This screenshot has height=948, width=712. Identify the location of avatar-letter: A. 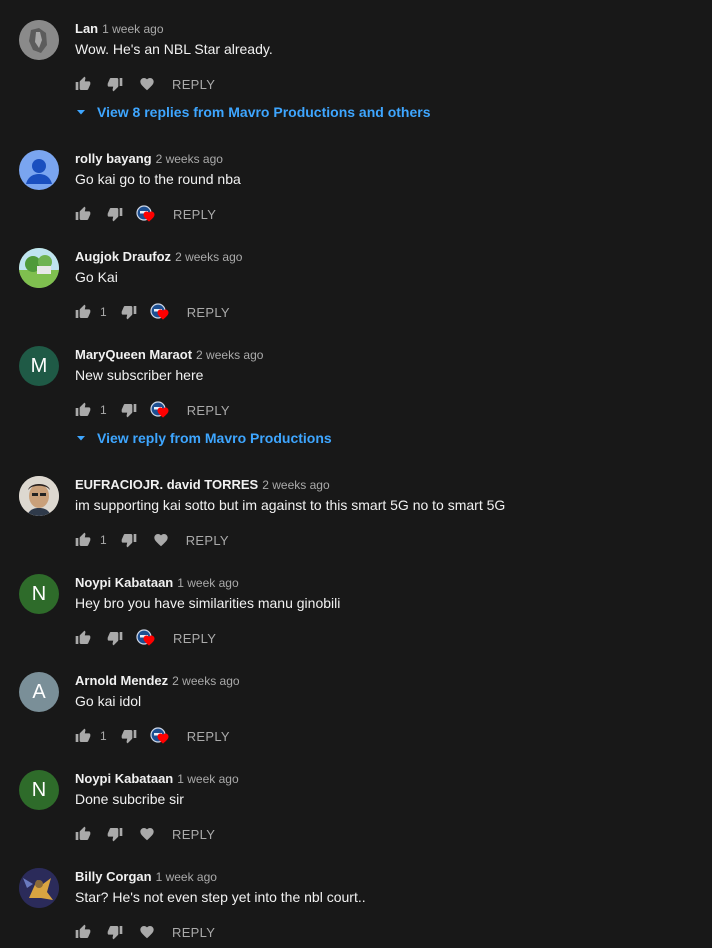
(39, 691).